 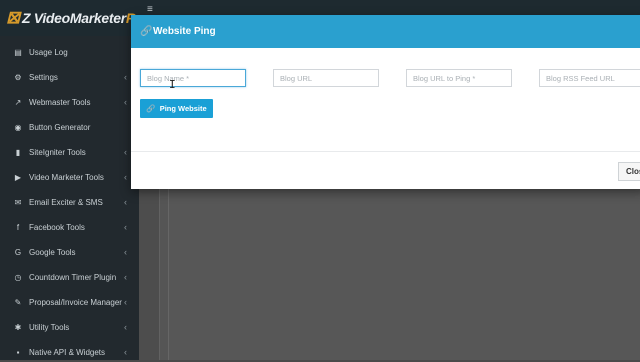 I want to click on gear-icon: ⚙, so click(x=18, y=77).